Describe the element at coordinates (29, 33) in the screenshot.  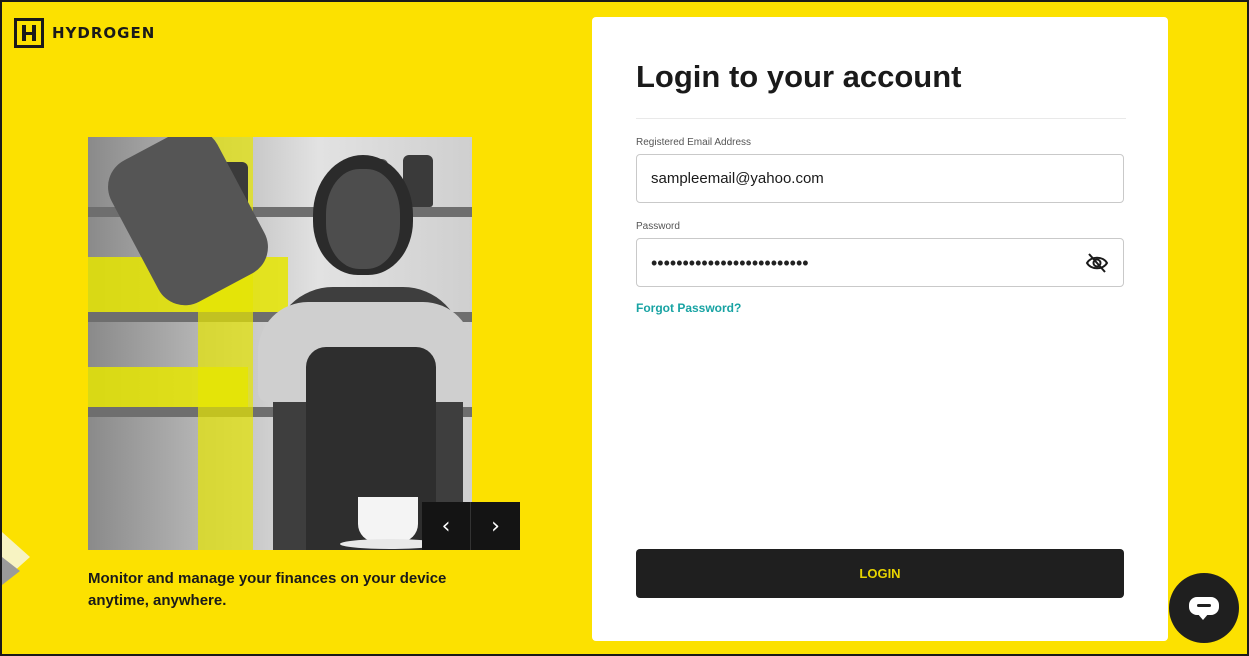
I see `hydrogen-logo-icon` at that location.